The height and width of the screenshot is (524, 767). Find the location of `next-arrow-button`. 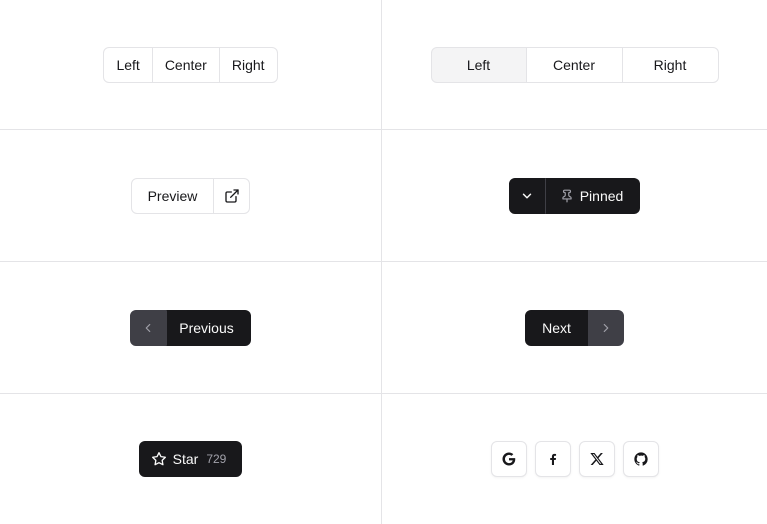

next-arrow-button is located at coordinates (605, 327).